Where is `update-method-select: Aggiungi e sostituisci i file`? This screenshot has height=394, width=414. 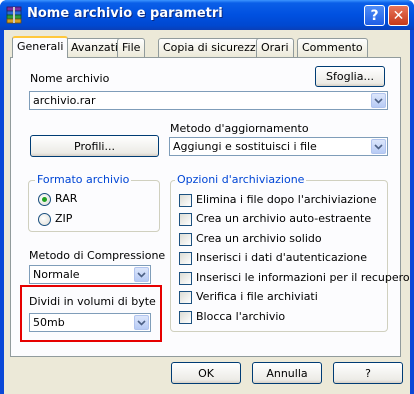 update-method-select: Aggiungi e sostituisci i file is located at coordinates (278, 146).